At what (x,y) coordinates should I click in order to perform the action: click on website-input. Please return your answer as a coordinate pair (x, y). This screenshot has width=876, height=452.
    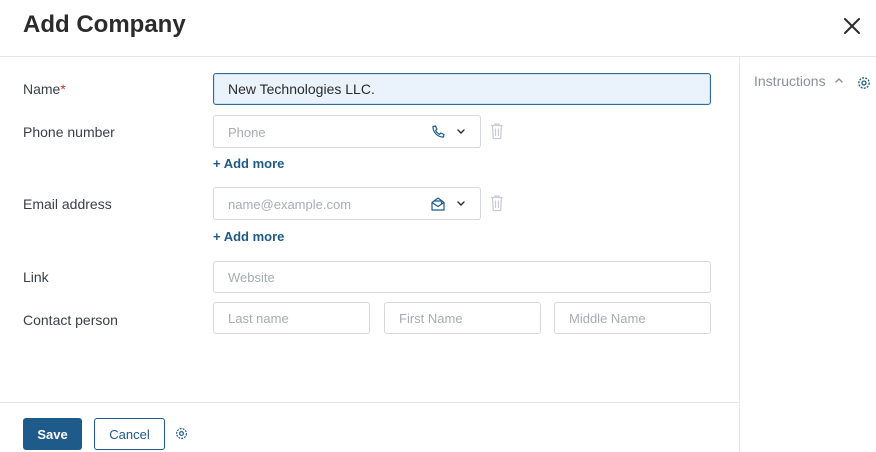
    Looking at the image, I should click on (462, 277).